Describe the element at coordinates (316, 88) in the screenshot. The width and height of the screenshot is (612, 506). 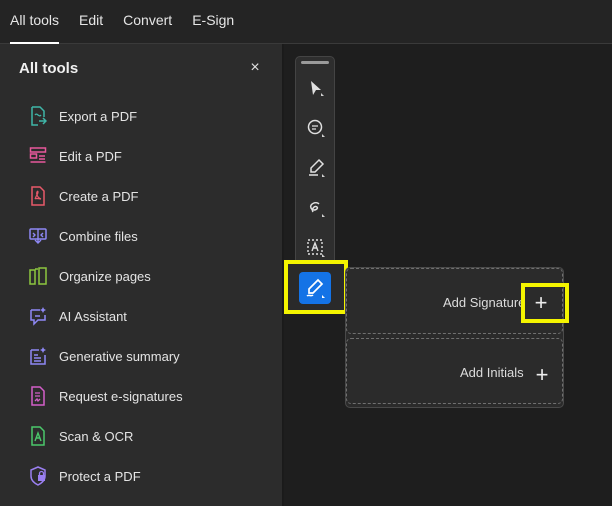
I see `select-arrow-icon` at that location.